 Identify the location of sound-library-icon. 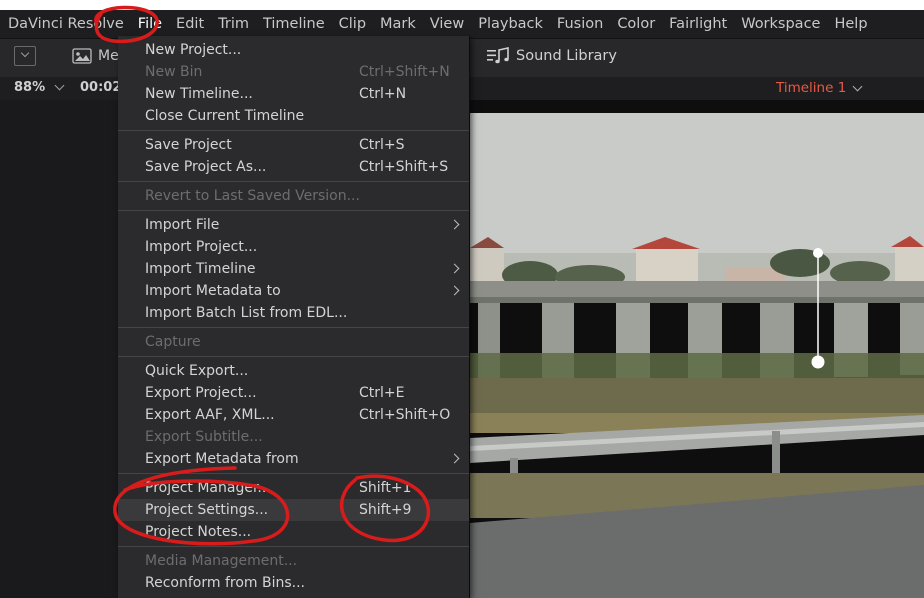
(498, 55).